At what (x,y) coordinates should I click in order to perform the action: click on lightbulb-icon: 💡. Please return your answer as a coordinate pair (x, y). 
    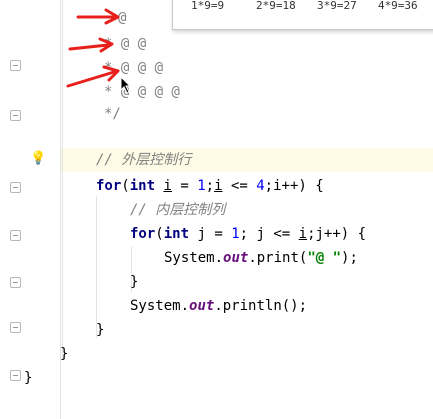
    Looking at the image, I should click on (38, 158).